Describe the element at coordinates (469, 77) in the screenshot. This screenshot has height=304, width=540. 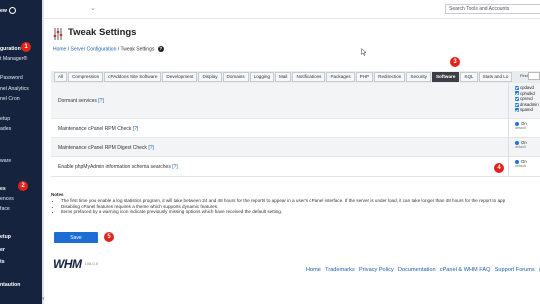
I see `tab-sql: SQL` at that location.